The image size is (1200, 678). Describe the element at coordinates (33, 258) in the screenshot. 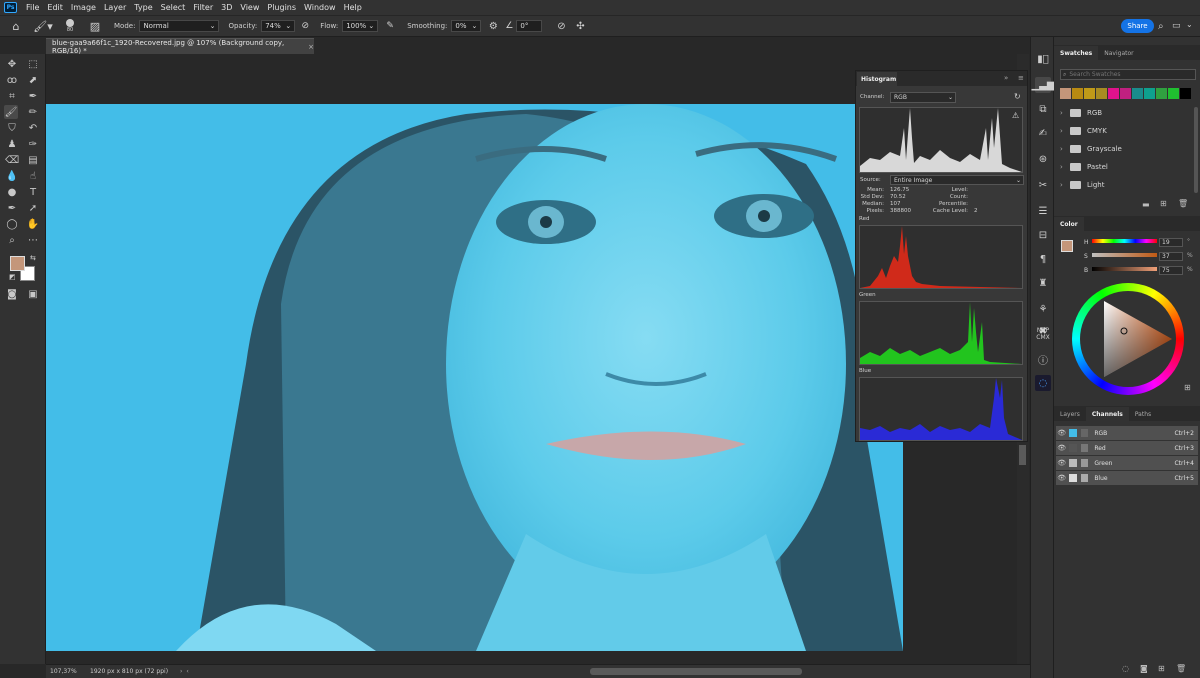

I see `swap-colors-icon: ⇆` at that location.